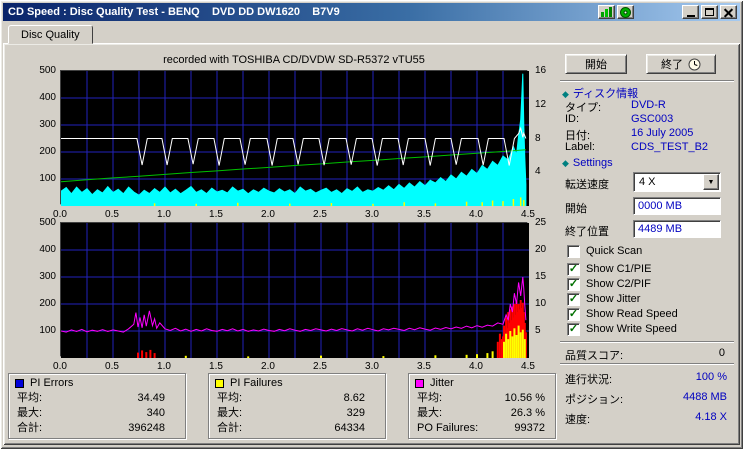 Image resolution: width=743 pixels, height=449 pixels. Describe the element at coordinates (711, 377) in the screenshot. I see `progress-value: 100 %` at that location.